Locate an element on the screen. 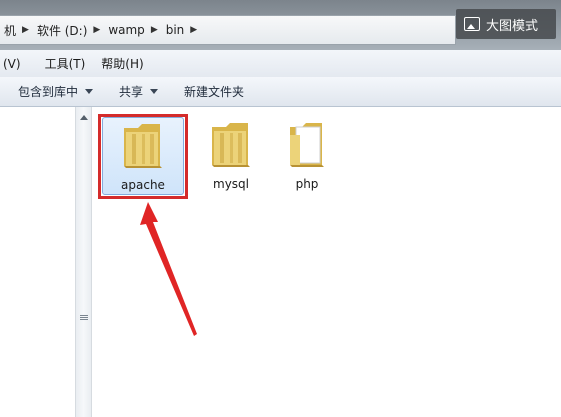  annotation-arrow is located at coordinates (168, 269).